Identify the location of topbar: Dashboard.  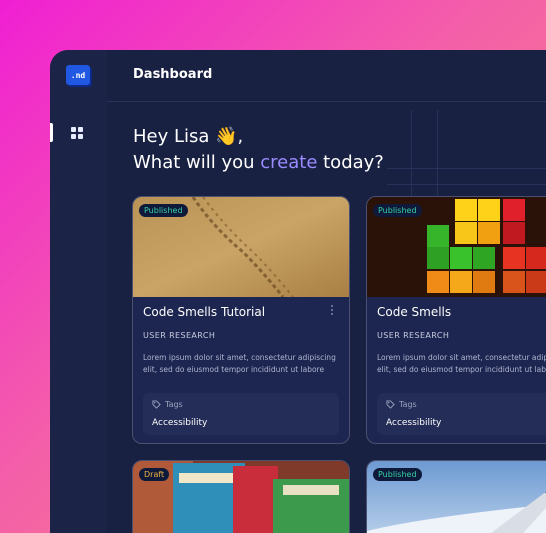
(326, 76).